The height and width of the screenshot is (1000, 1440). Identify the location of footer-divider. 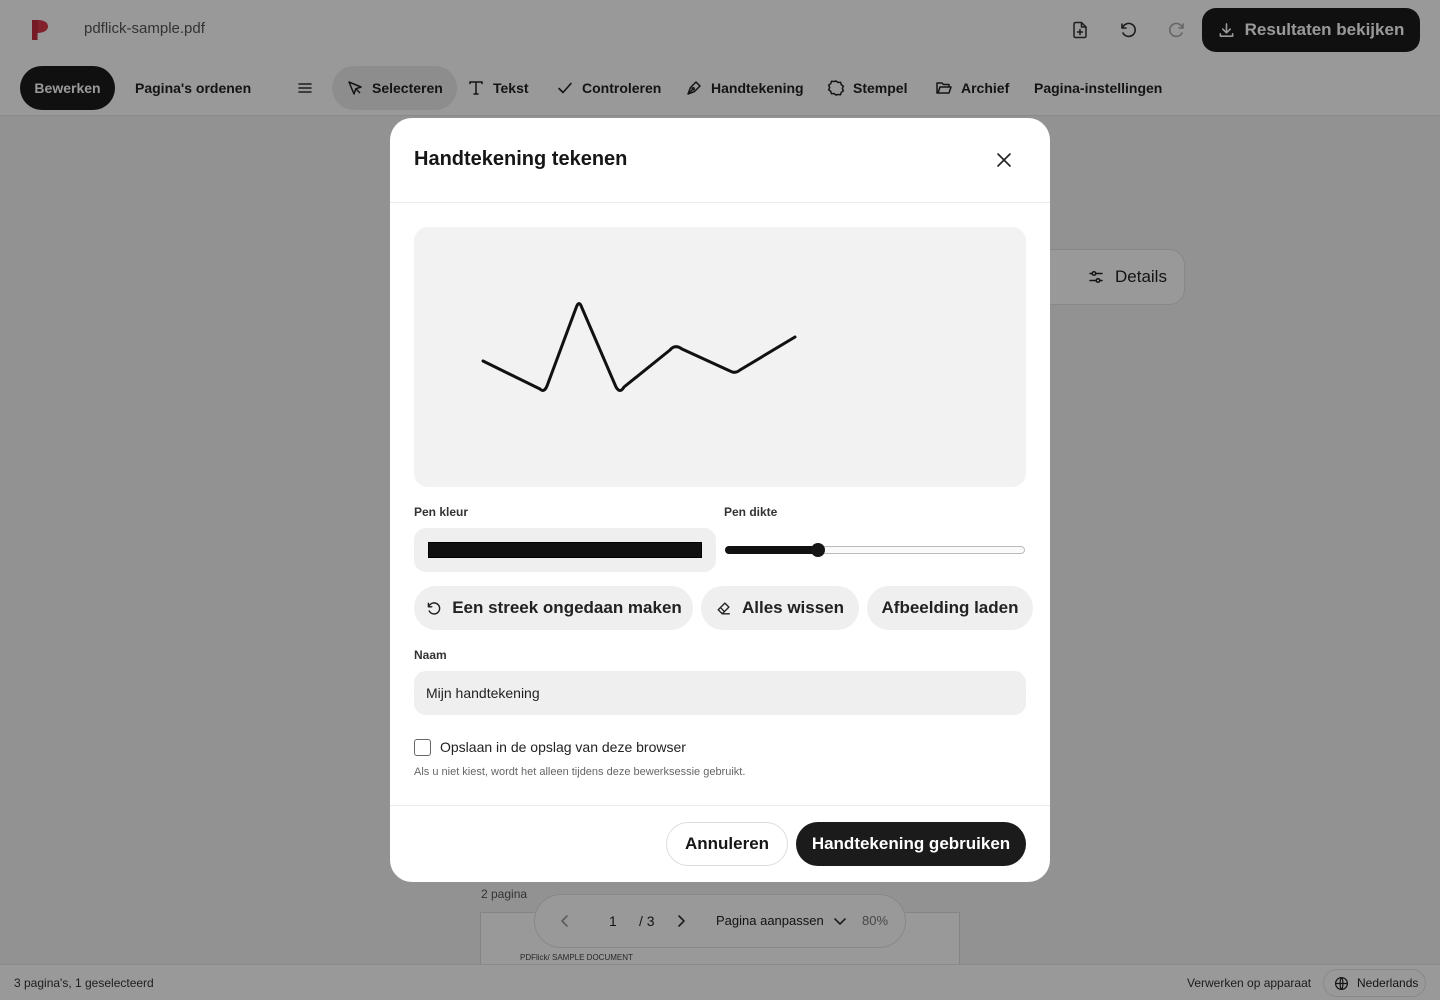
(720, 805).